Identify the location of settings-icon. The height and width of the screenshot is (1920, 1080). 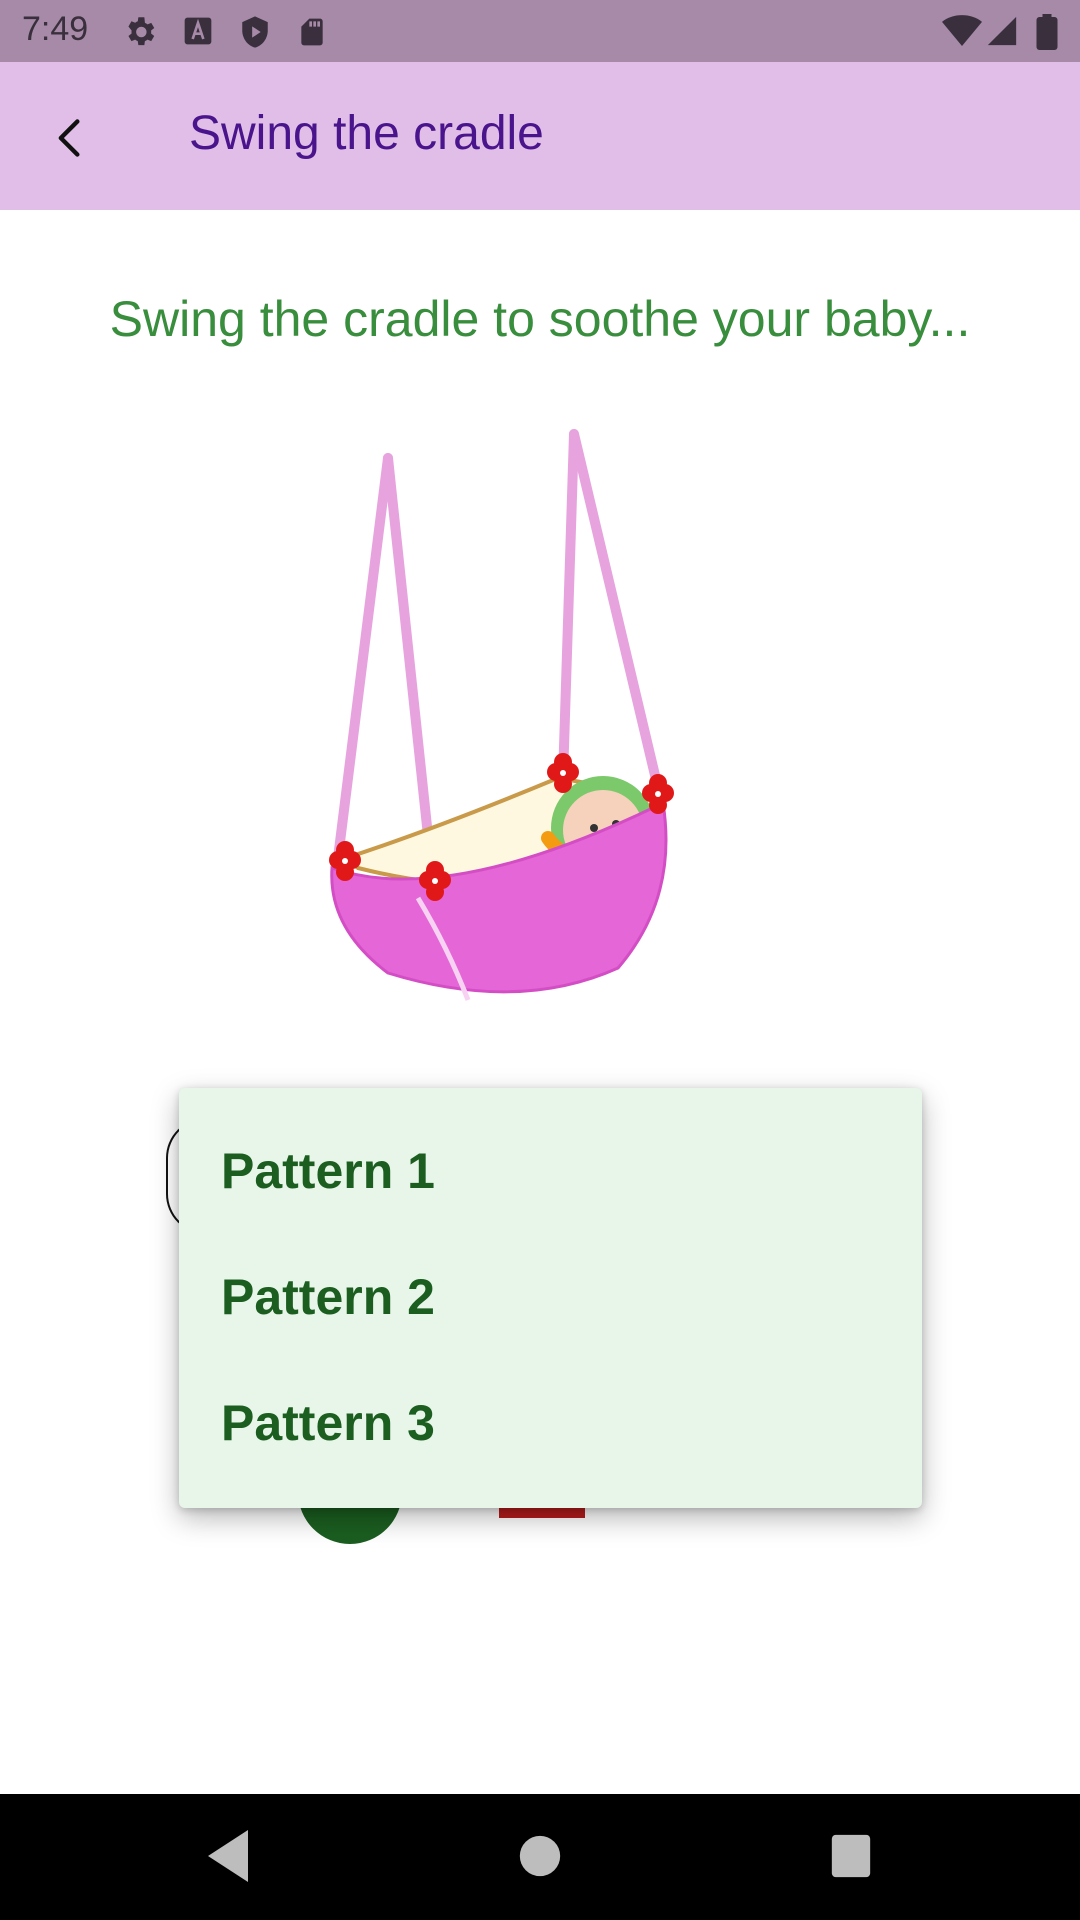
(141, 31).